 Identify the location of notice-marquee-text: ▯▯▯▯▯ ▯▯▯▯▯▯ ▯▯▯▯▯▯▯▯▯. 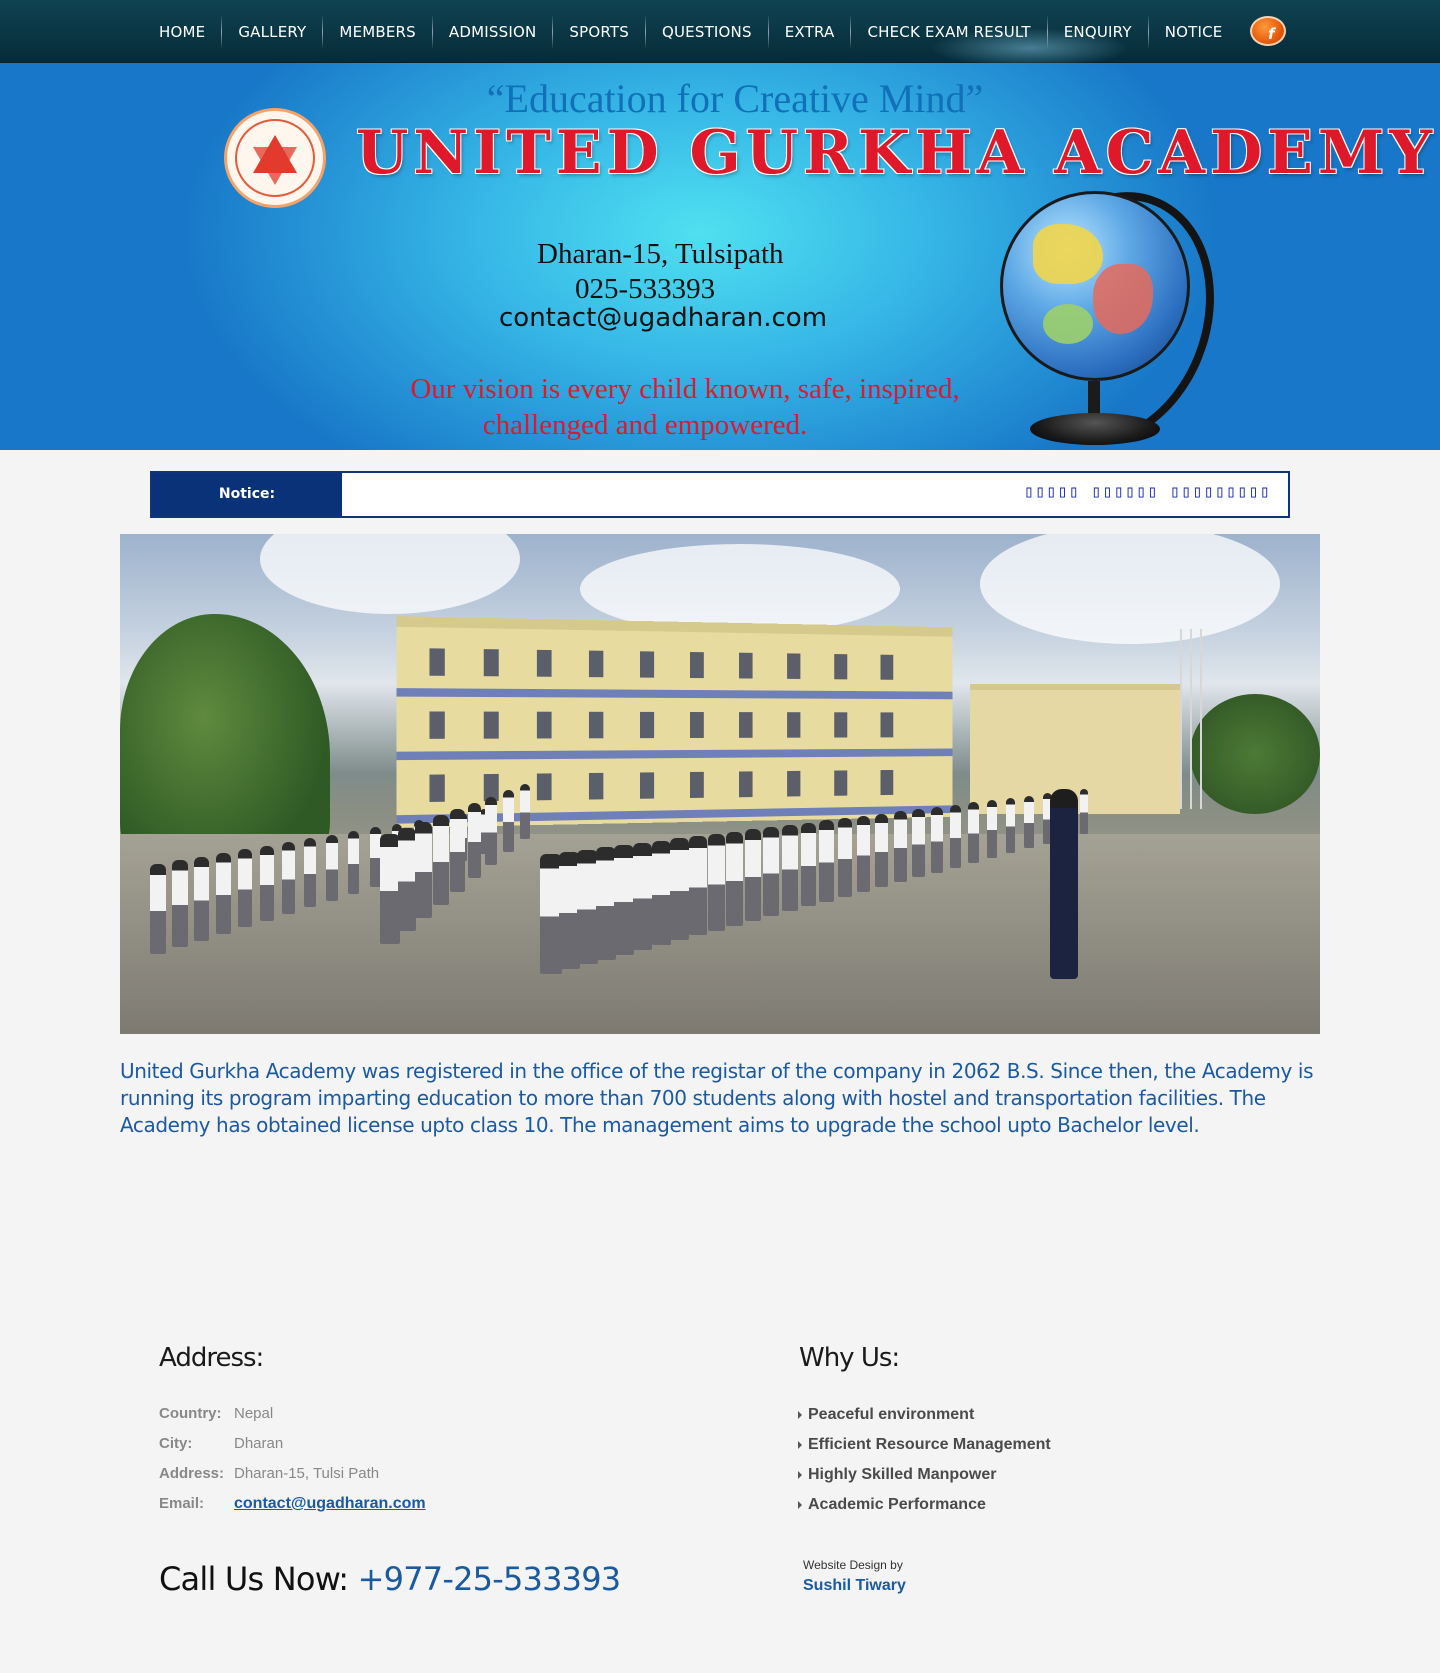
(1147, 492).